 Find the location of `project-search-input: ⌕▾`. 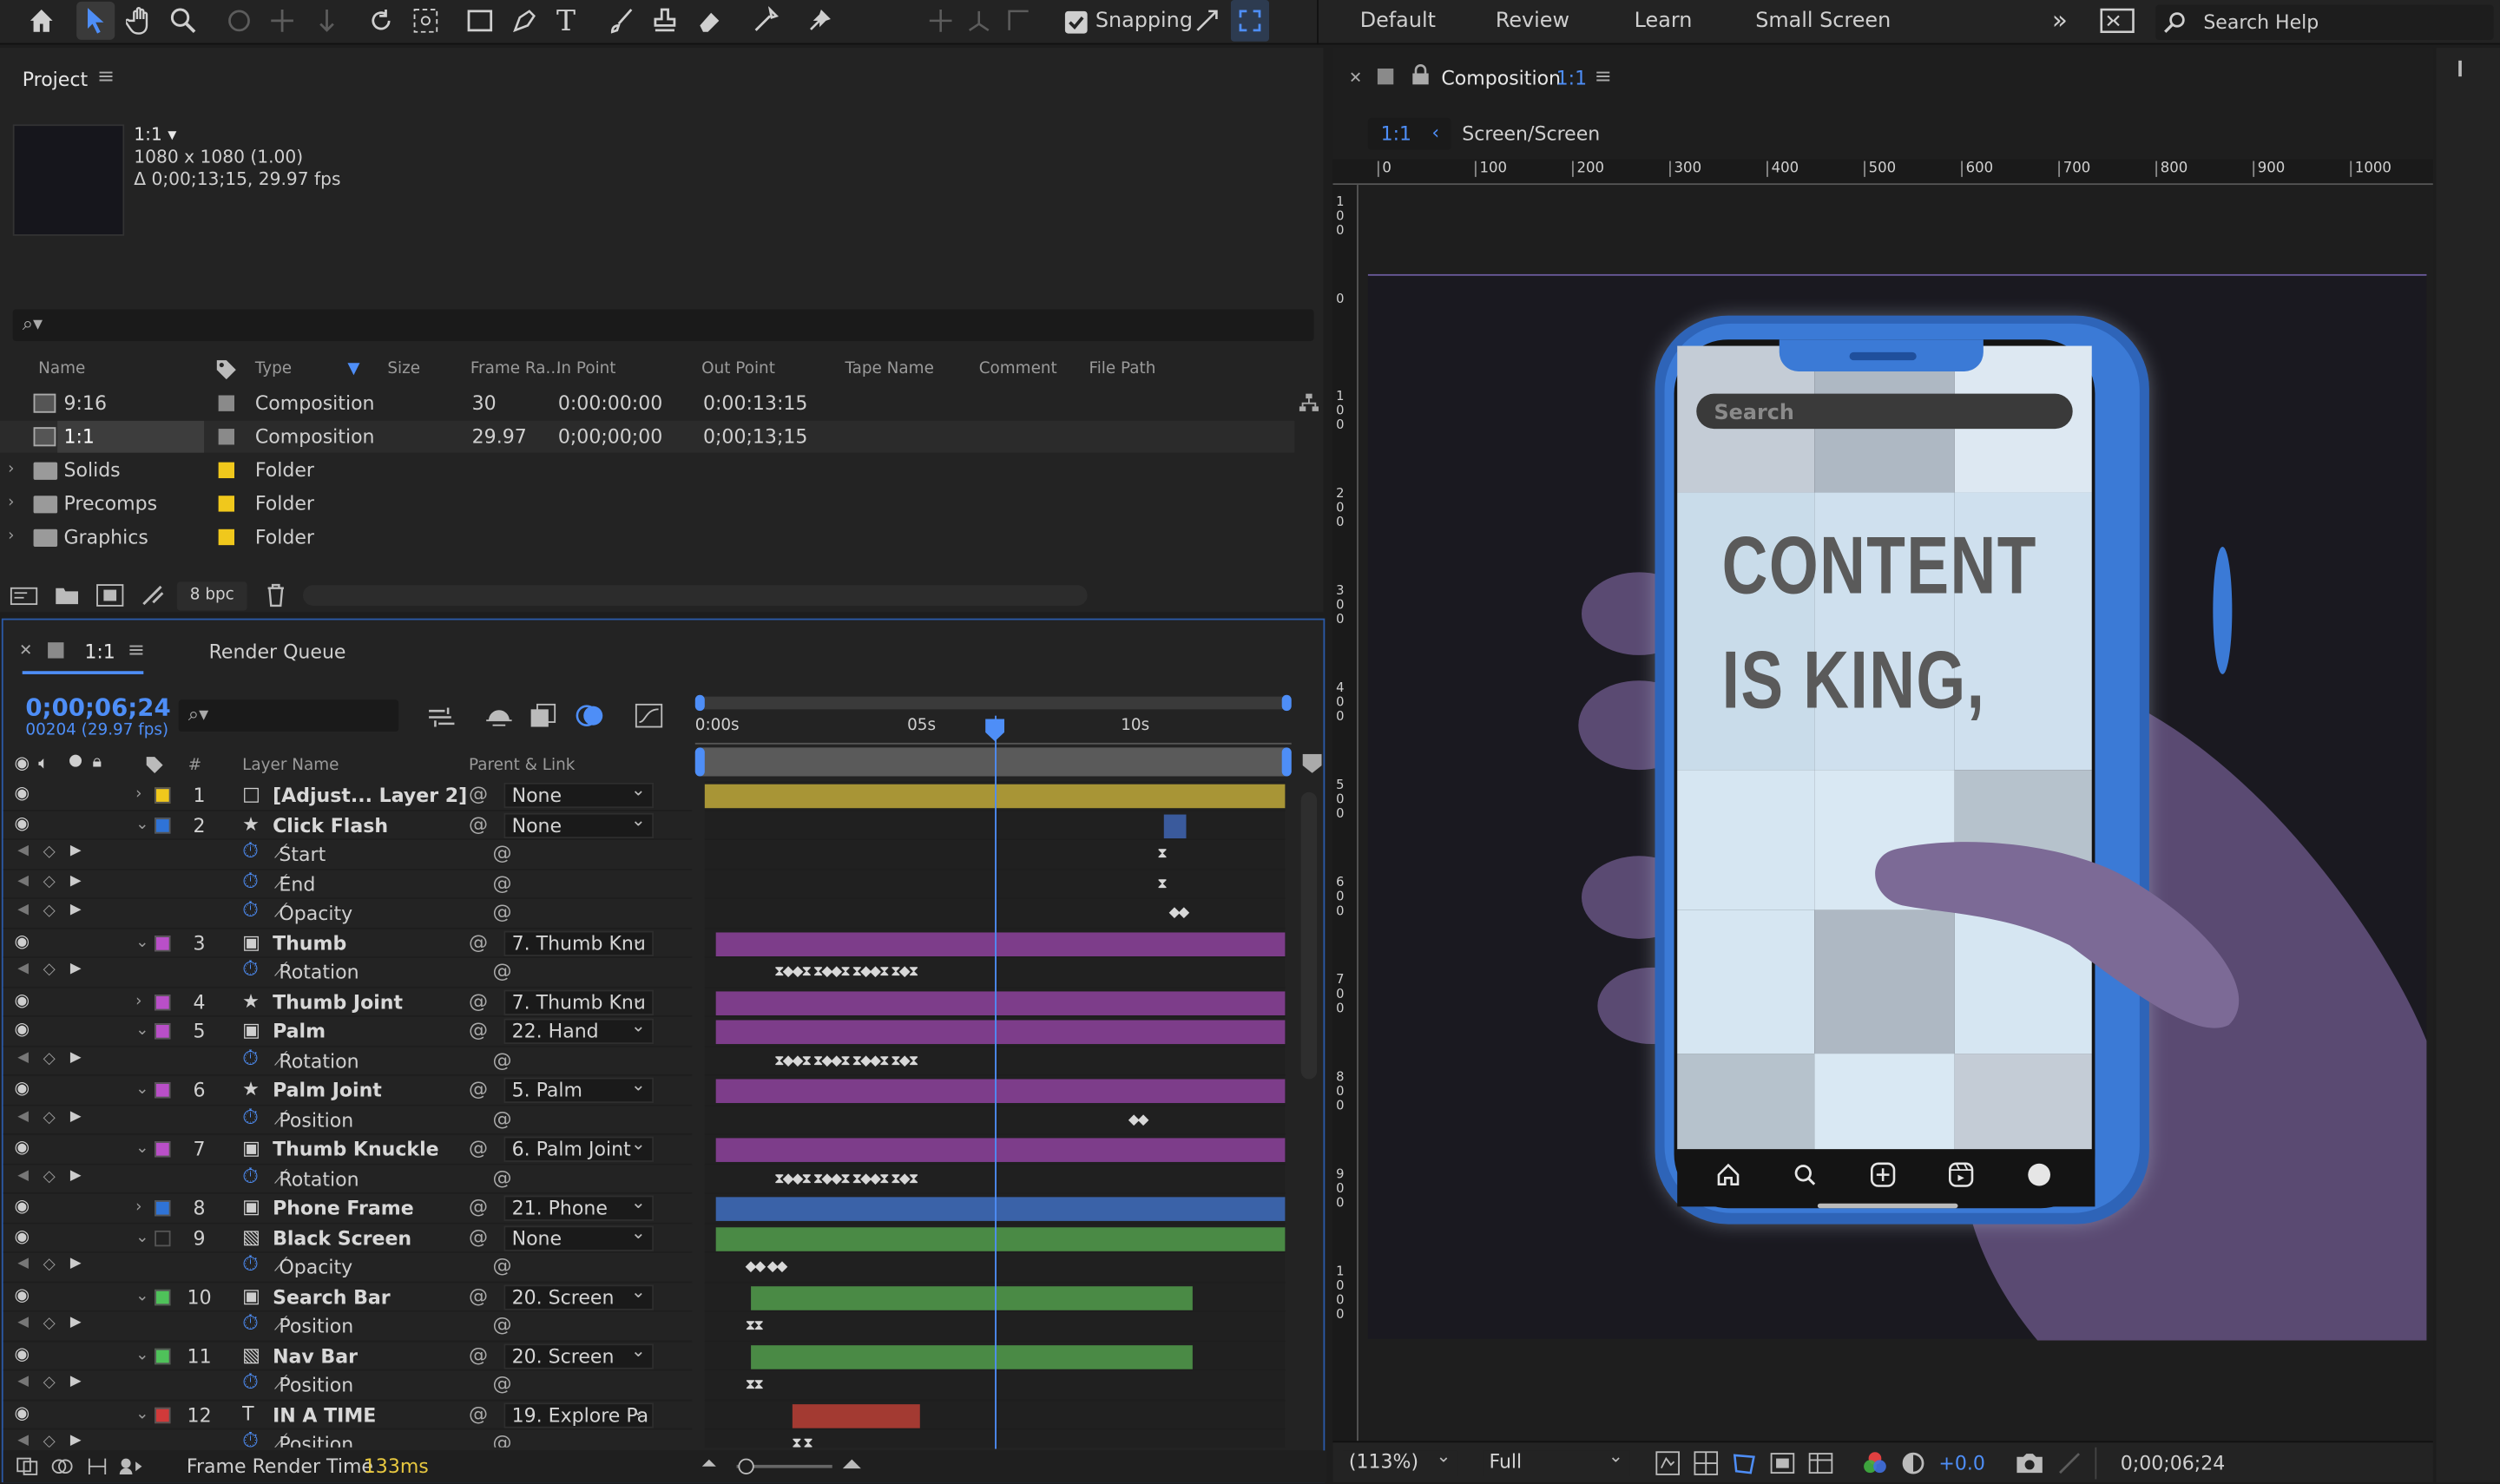

project-search-input: ⌕▾ is located at coordinates (663, 325).